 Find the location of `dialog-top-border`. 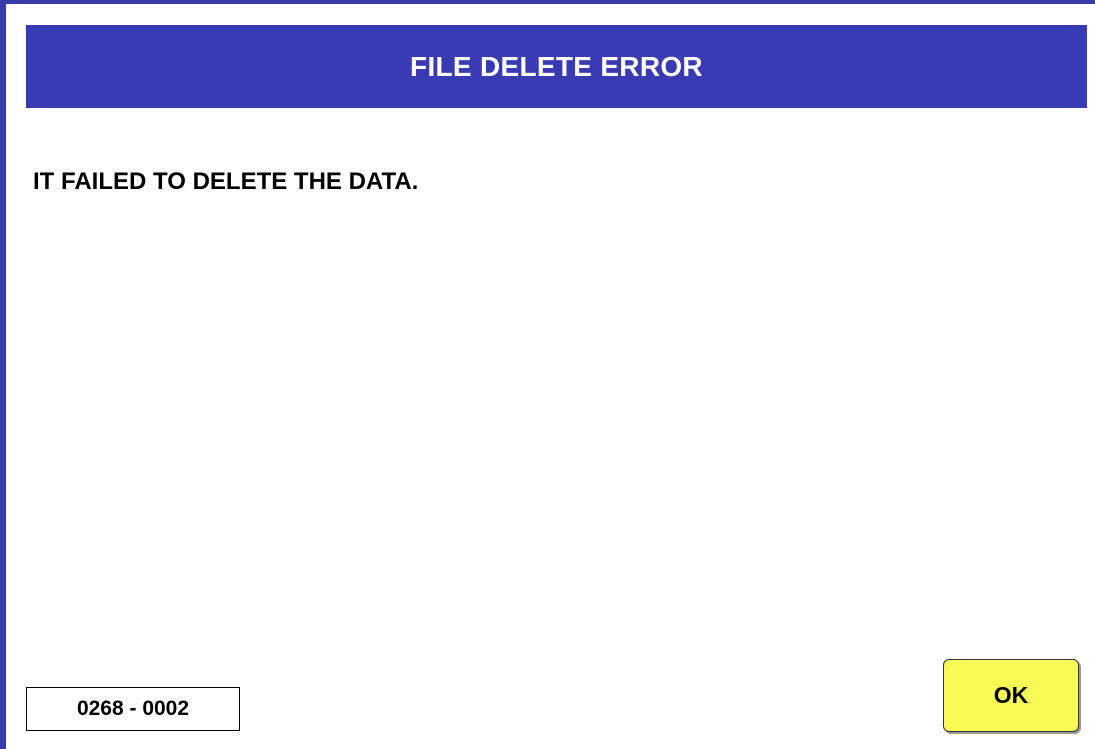

dialog-top-border is located at coordinates (547, 2).